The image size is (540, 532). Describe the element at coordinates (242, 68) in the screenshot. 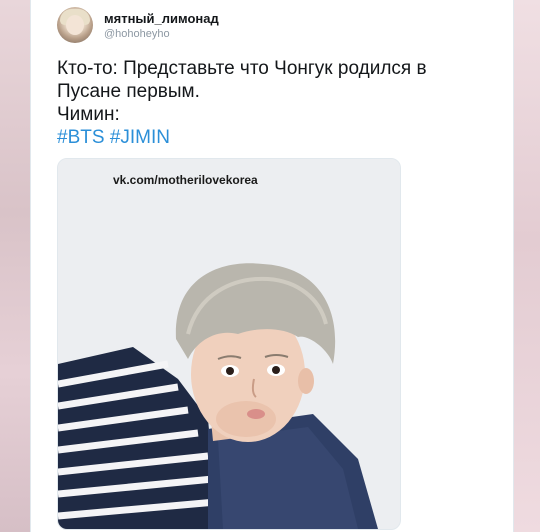

I see `tweet-line: Кто-то: Представьте что Чонгук родился в` at that location.